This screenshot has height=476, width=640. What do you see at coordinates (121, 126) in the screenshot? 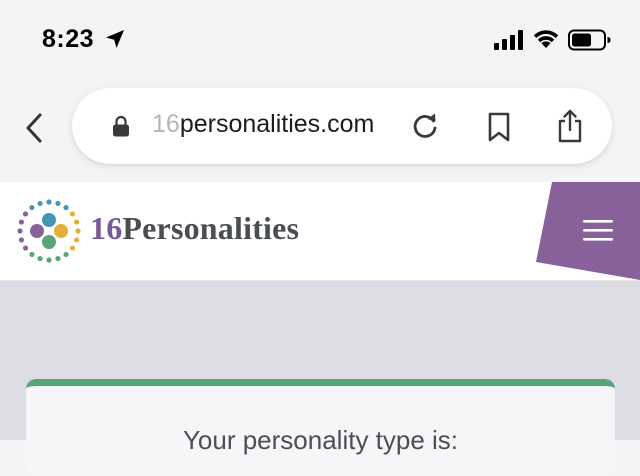
I see `lock-icon` at bounding box center [121, 126].